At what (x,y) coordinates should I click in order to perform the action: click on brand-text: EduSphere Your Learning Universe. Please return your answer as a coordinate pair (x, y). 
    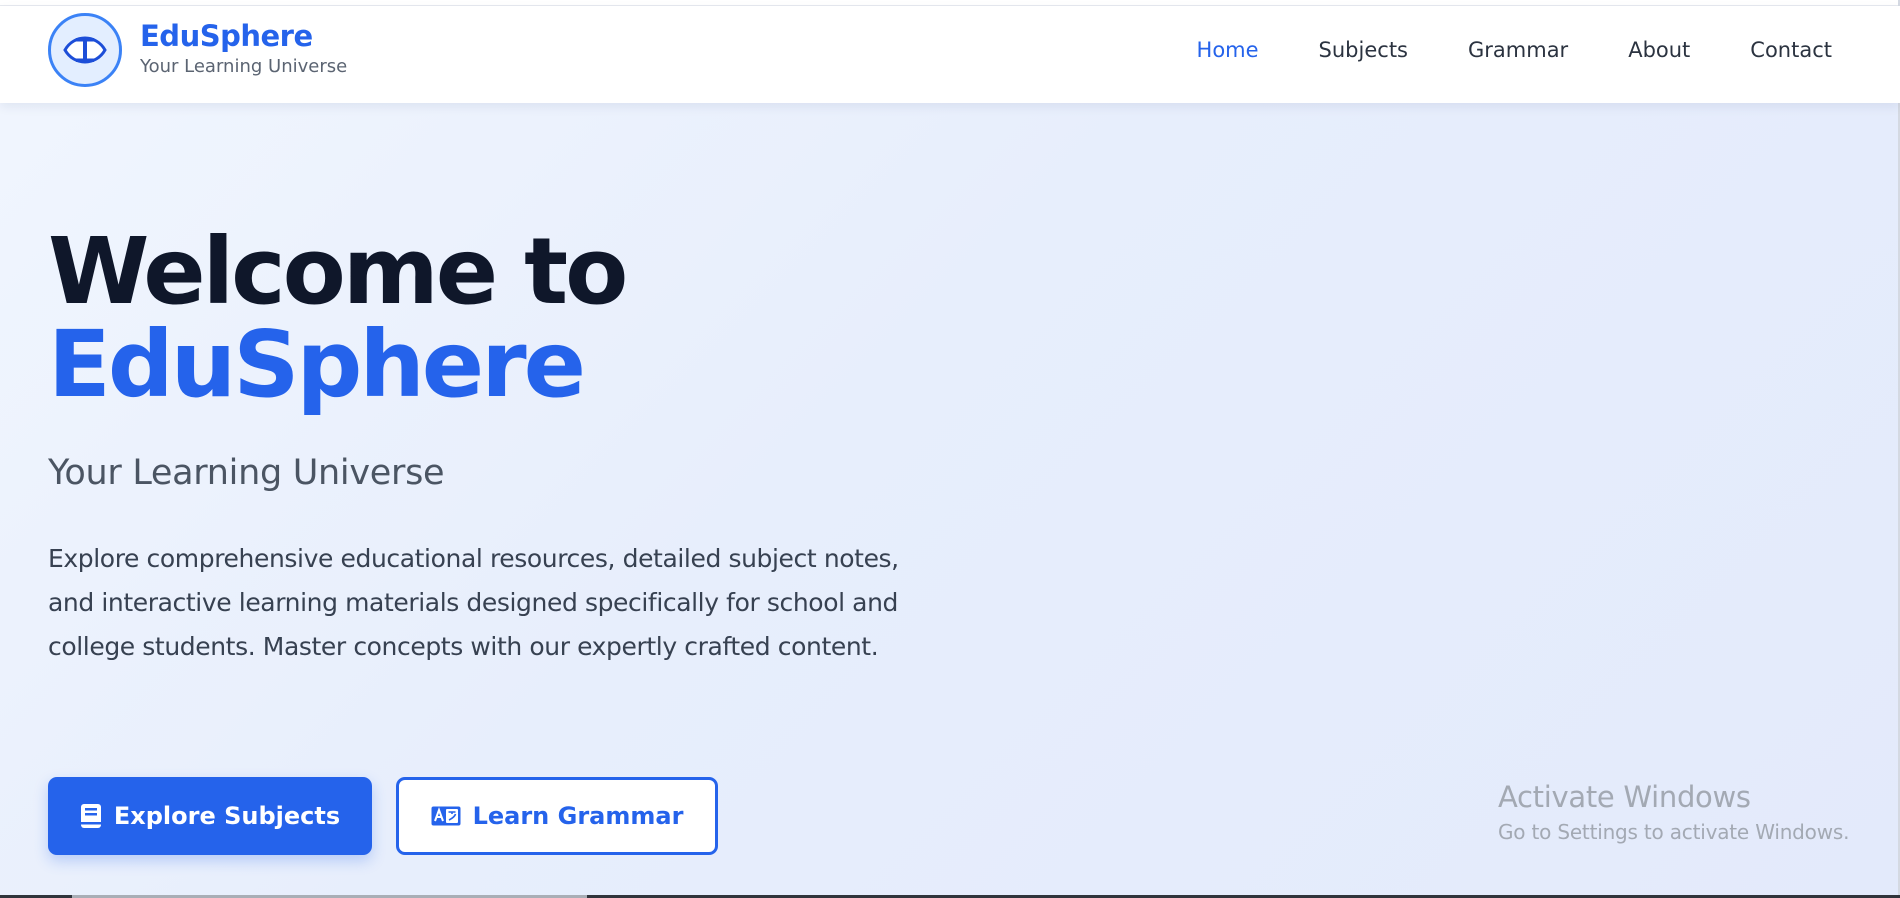
    Looking at the image, I should click on (244, 48).